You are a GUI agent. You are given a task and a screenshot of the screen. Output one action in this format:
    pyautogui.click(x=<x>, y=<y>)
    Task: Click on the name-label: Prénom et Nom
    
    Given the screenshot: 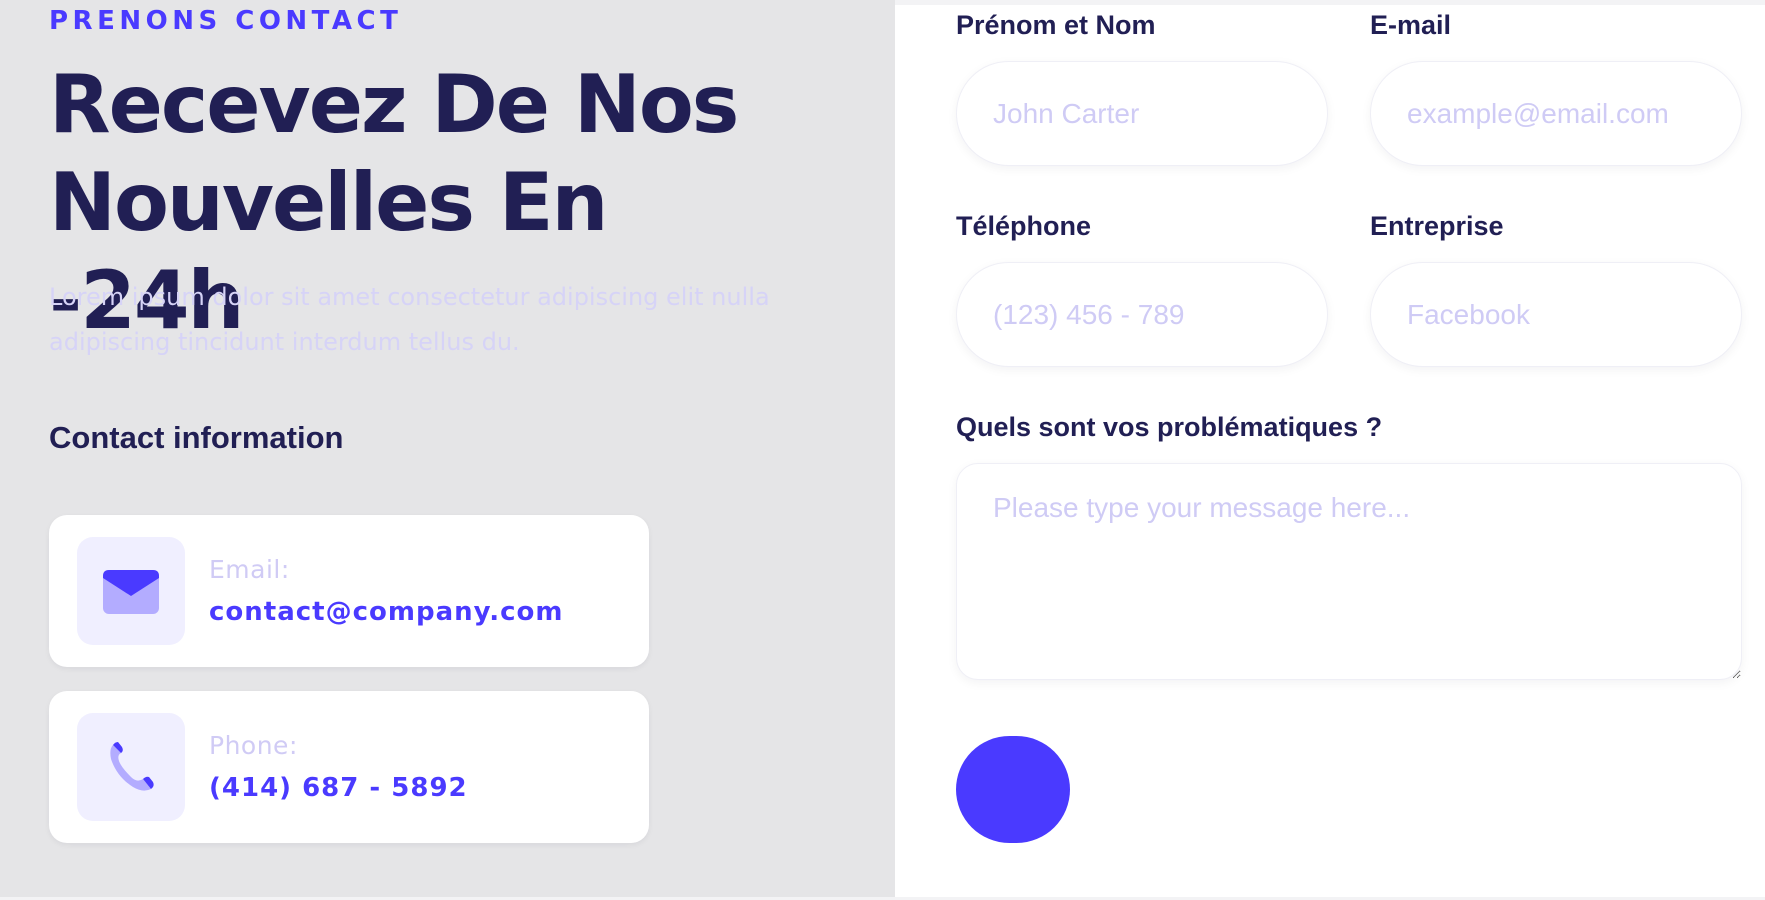 What is the action you would take?
    pyautogui.click(x=1056, y=25)
    